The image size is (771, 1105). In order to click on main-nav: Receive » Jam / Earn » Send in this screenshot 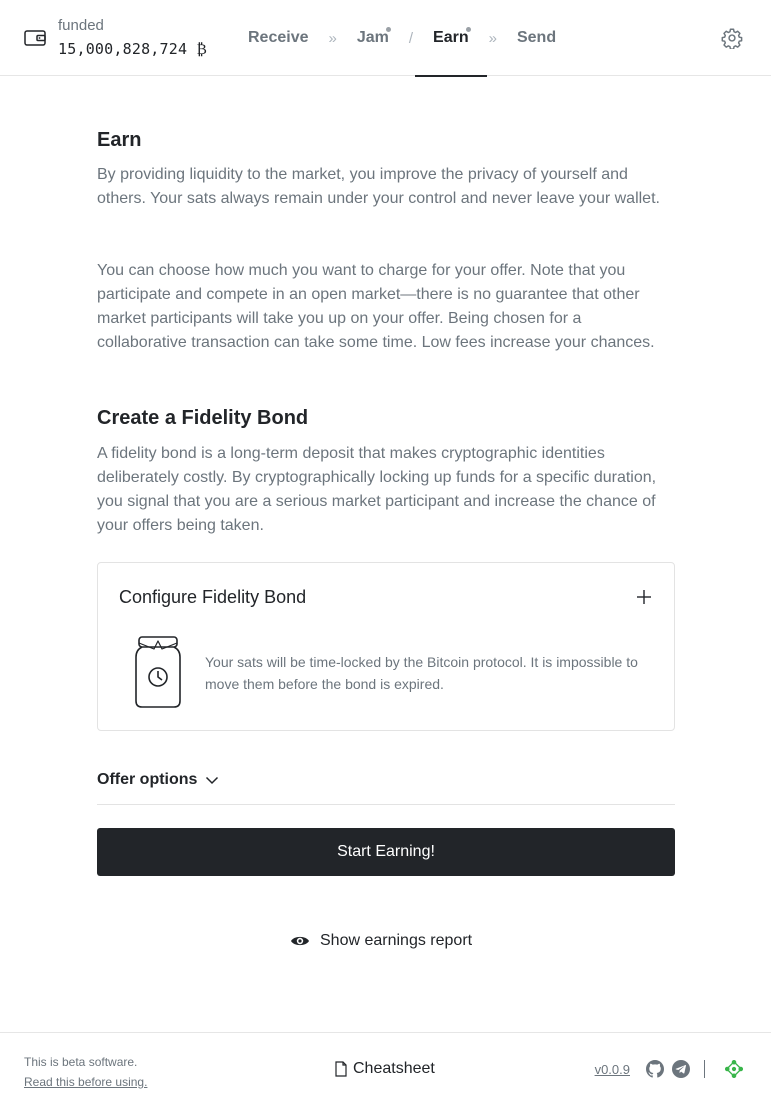, I will do `click(402, 38)`.